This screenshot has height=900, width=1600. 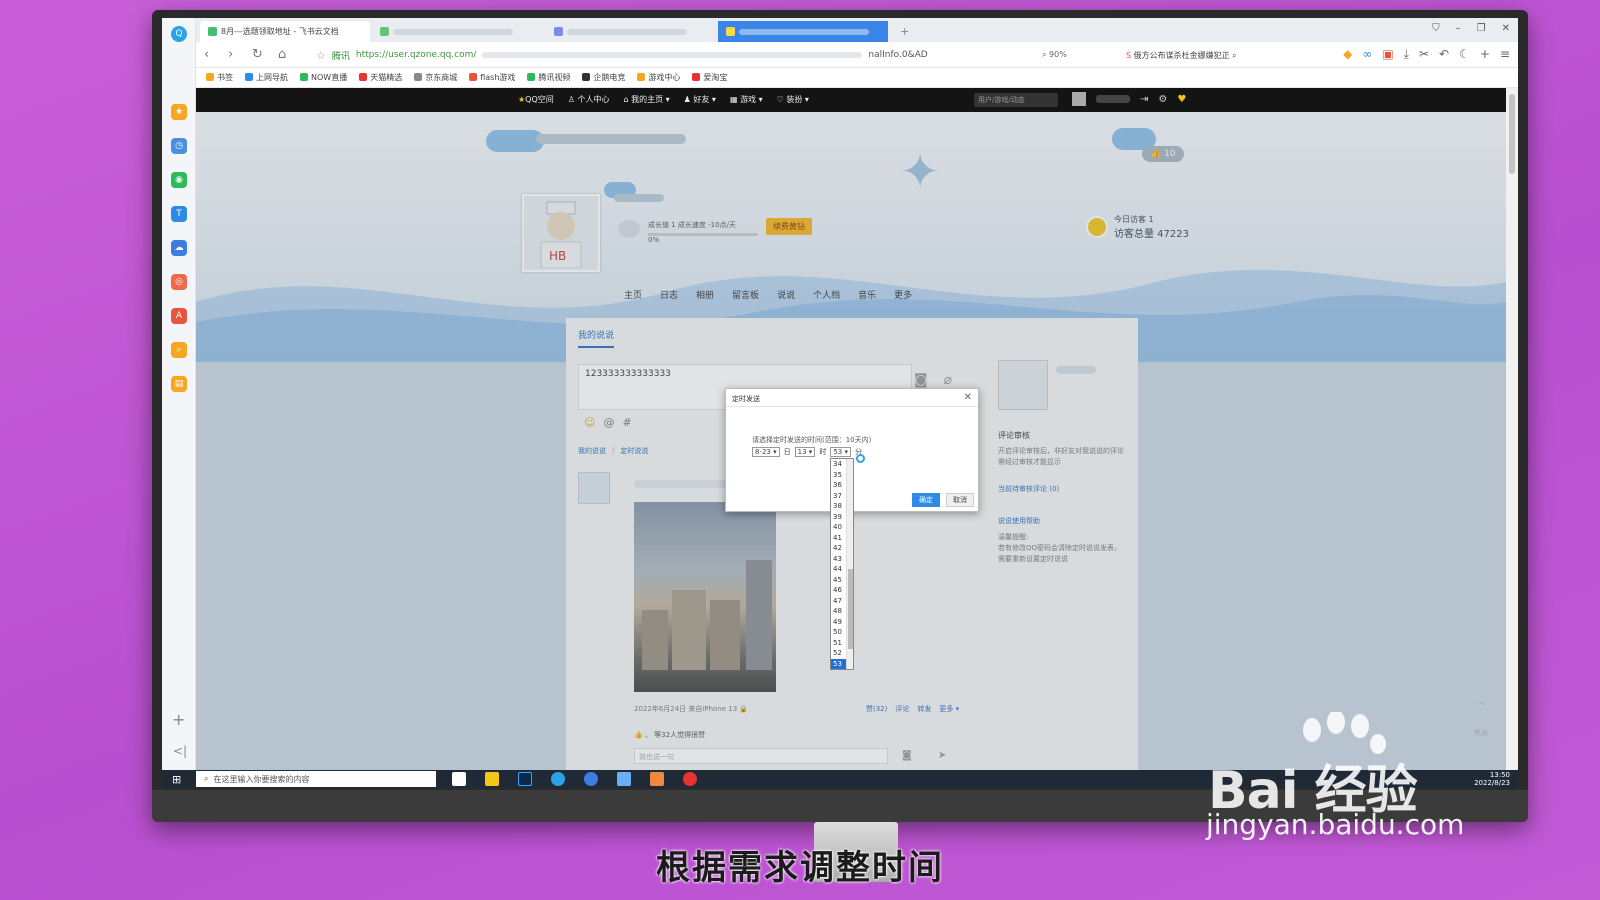 What do you see at coordinates (386, 77) in the screenshot?
I see `bookmark-label: 天猫精选` at bounding box center [386, 77].